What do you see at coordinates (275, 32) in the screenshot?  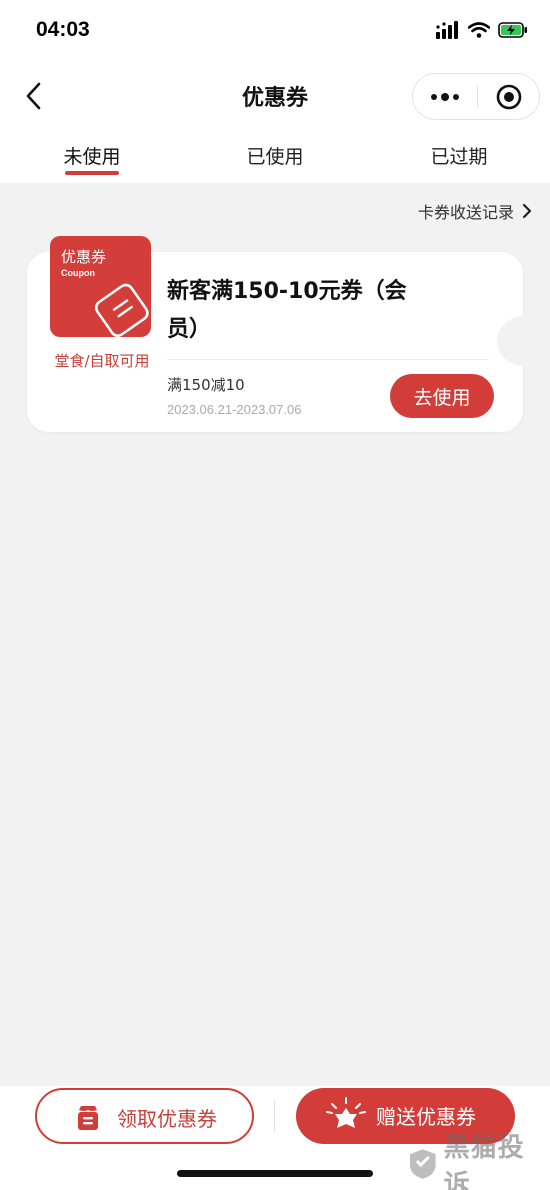 I see `status-bar: 04:03` at bounding box center [275, 32].